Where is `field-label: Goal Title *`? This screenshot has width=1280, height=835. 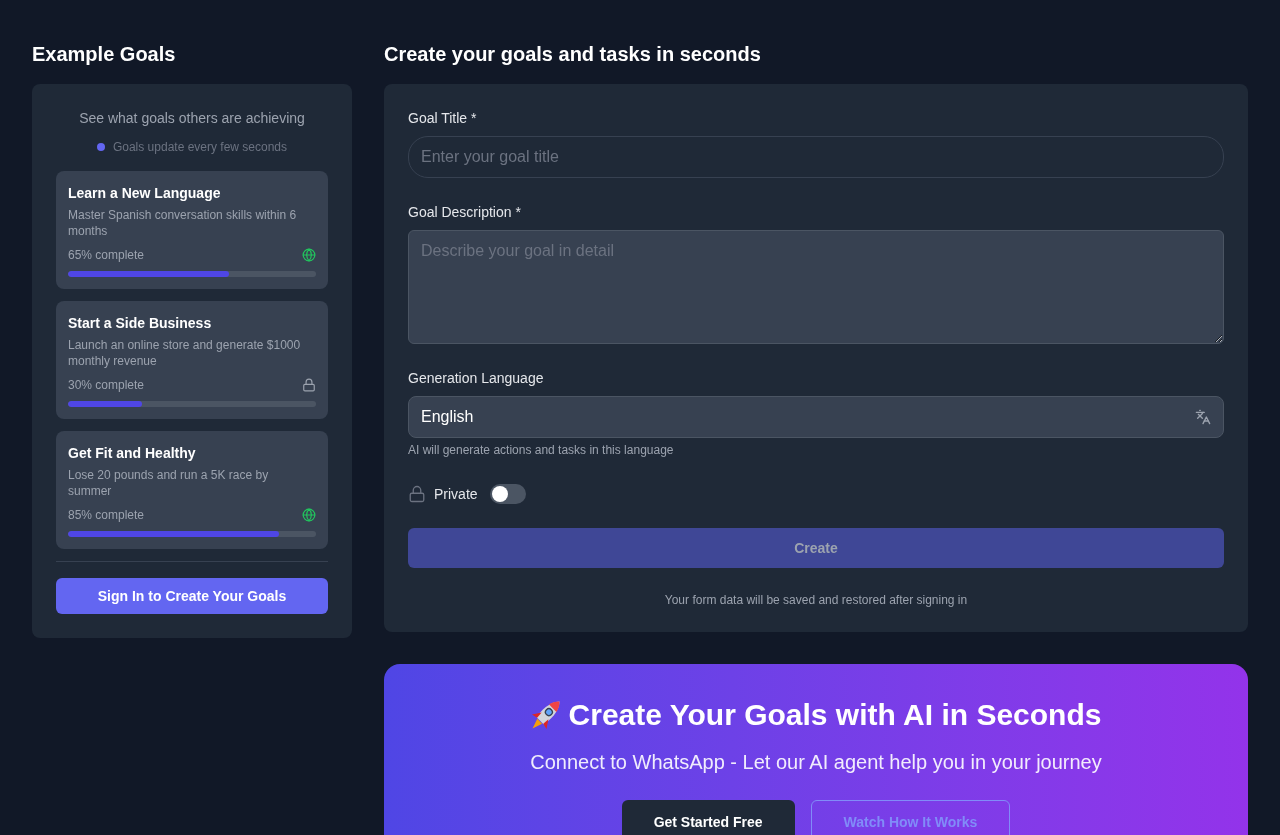
field-label: Goal Title * is located at coordinates (443, 118).